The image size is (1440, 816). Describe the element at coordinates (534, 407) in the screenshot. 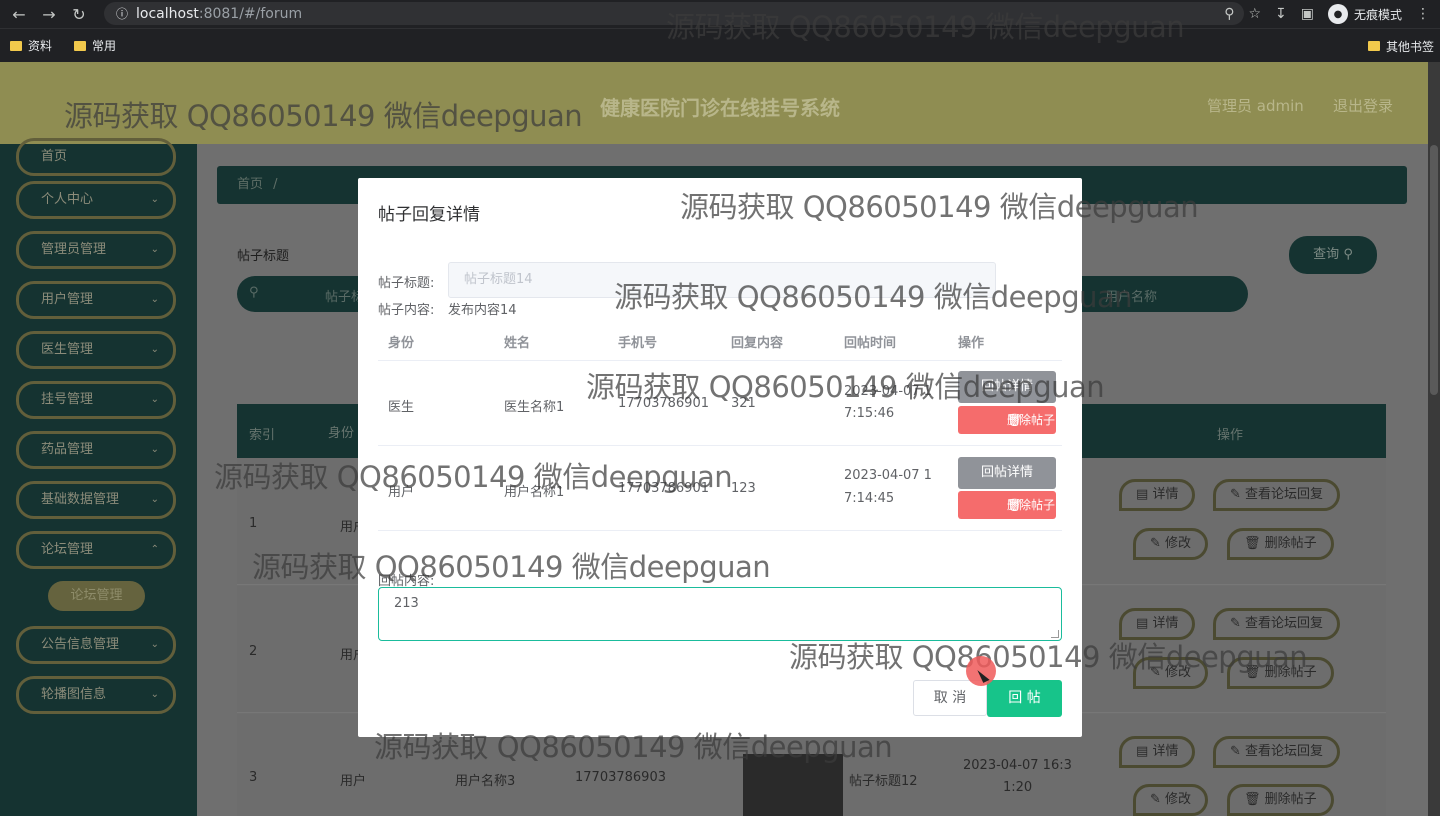

I see `reply-name: 医生名称1` at that location.